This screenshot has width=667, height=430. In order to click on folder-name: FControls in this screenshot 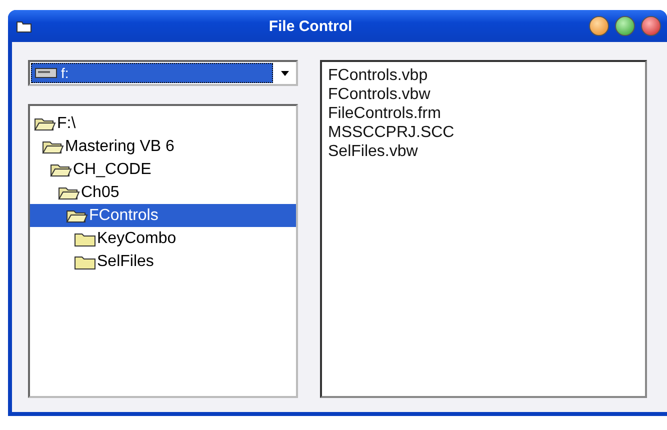, I will do `click(123, 215)`.